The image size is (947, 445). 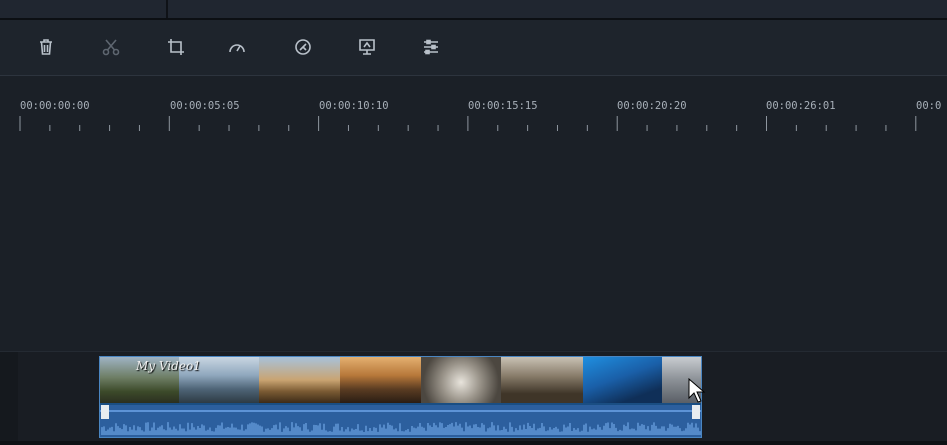 I want to click on crop-button, so click(x=176, y=47).